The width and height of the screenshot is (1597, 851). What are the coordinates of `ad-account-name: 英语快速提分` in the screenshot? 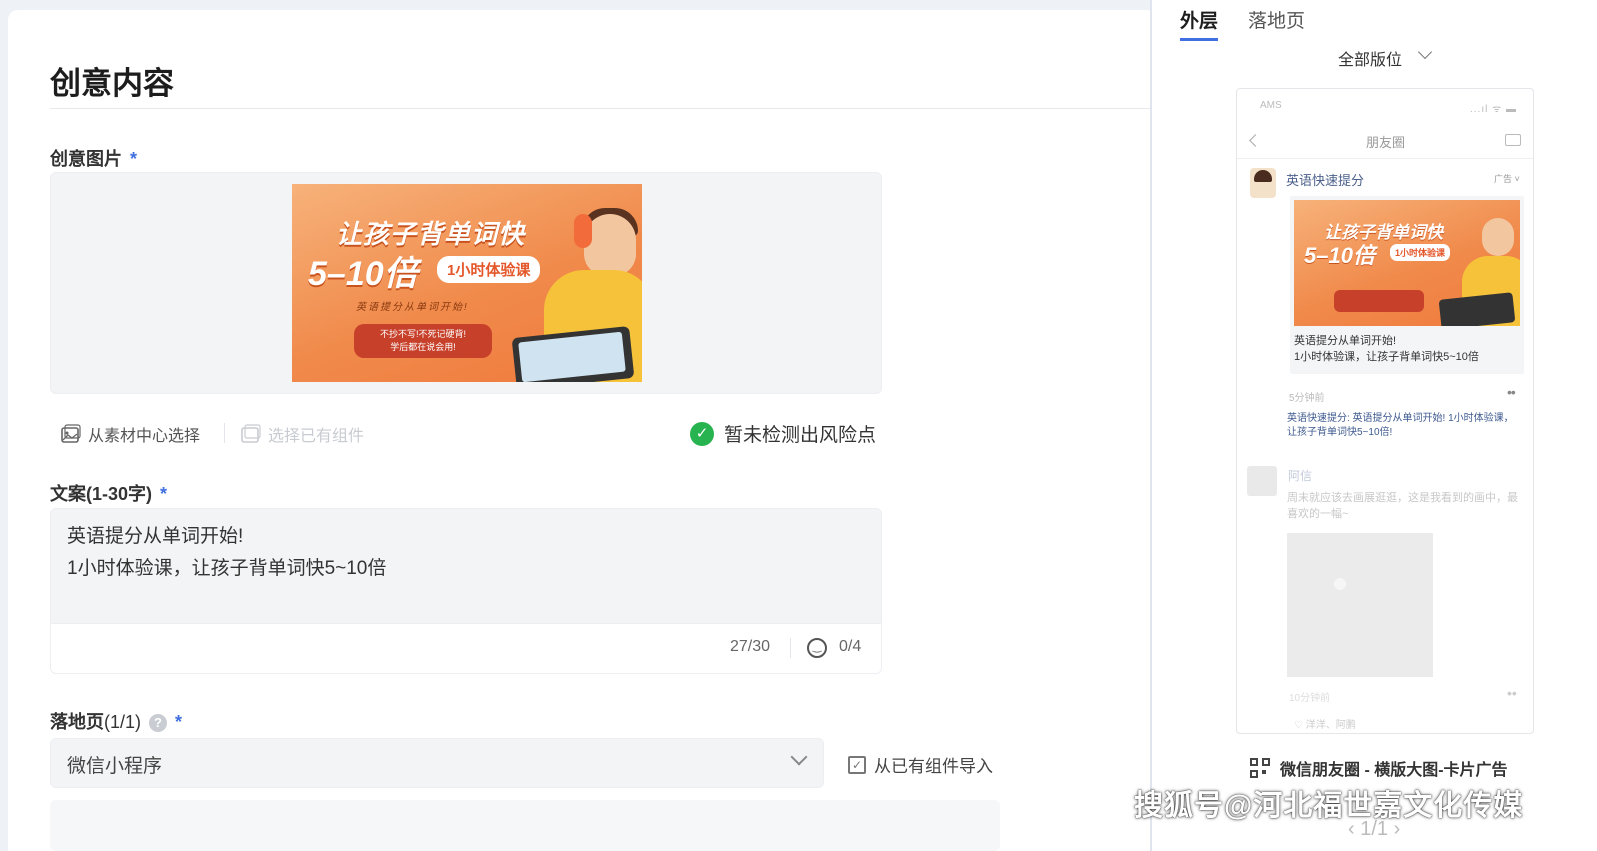 It's located at (1325, 180).